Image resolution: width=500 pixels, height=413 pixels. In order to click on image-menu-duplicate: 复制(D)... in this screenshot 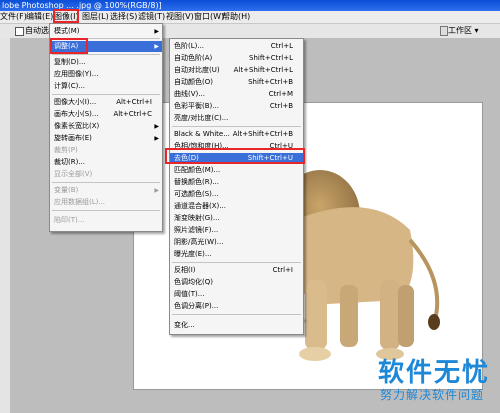, I will do `click(106, 62)`.